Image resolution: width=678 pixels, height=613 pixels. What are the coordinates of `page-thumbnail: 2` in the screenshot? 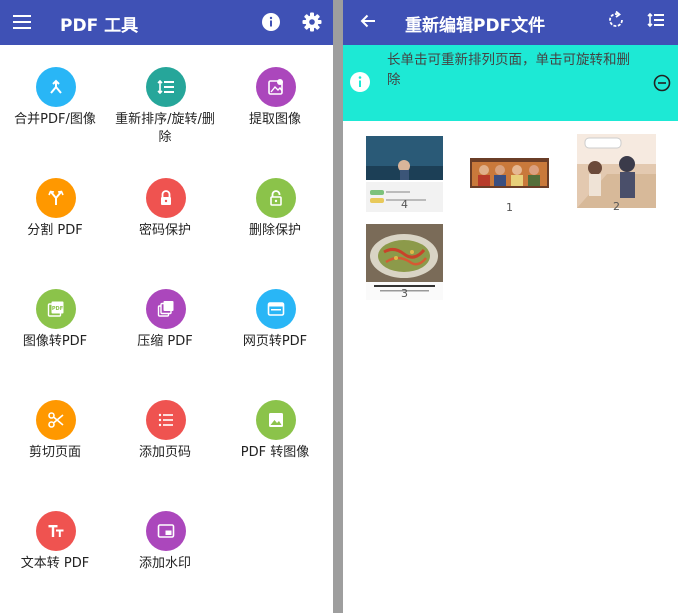 It's located at (616, 174).